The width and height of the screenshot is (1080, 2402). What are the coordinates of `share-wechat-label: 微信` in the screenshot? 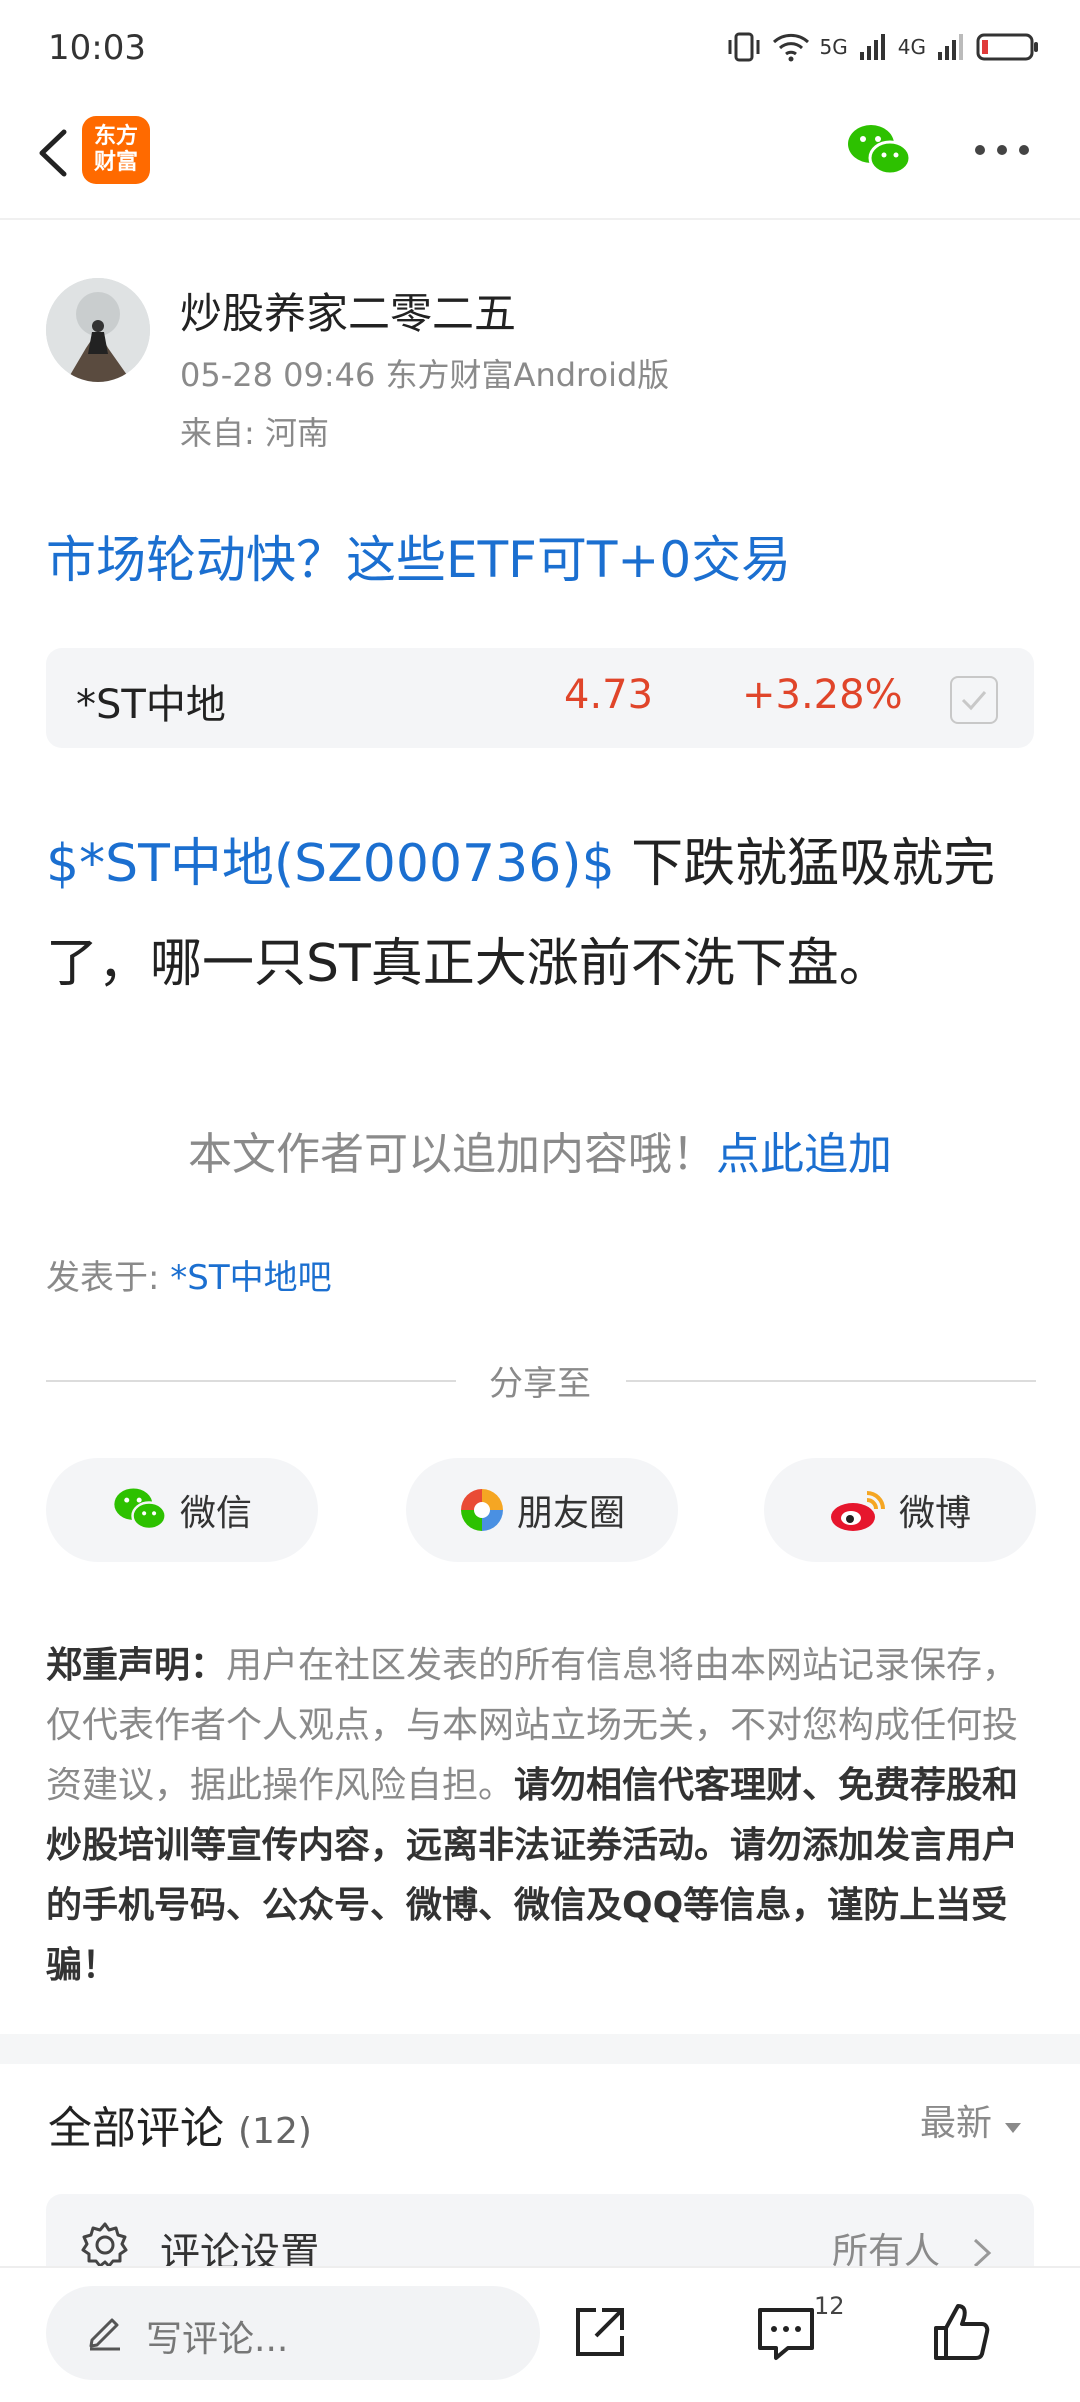 It's located at (215, 1513).